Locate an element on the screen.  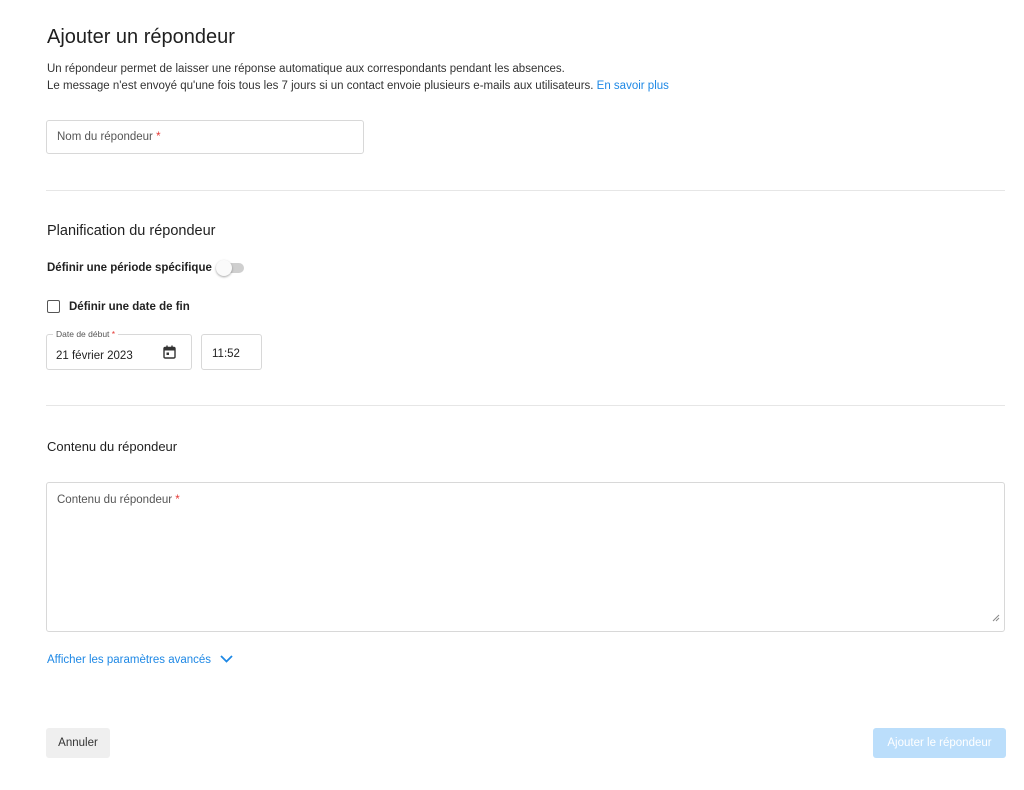
start-date-label-text: Date de début is located at coordinates (83, 334).